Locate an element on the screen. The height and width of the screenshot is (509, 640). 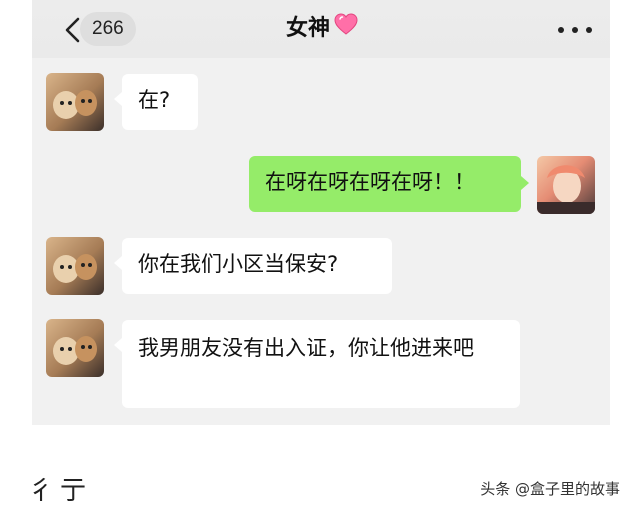
chevron-left-icon is located at coordinates (72, 30).